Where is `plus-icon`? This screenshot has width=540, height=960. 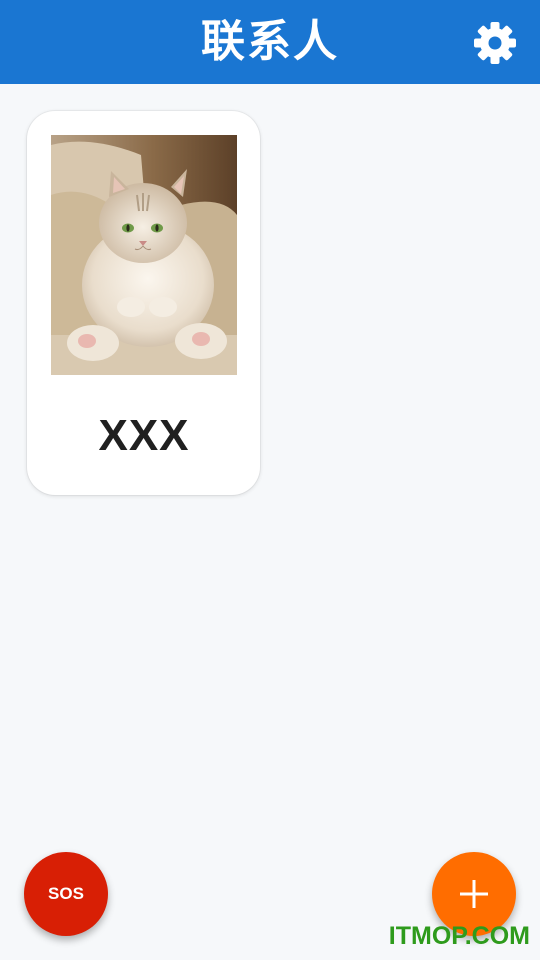 plus-icon is located at coordinates (474, 894).